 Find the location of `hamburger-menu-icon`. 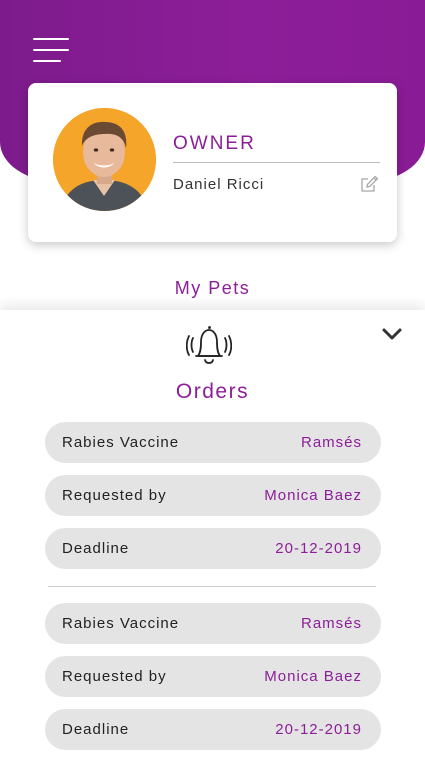

hamburger-menu-icon is located at coordinates (52, 50).